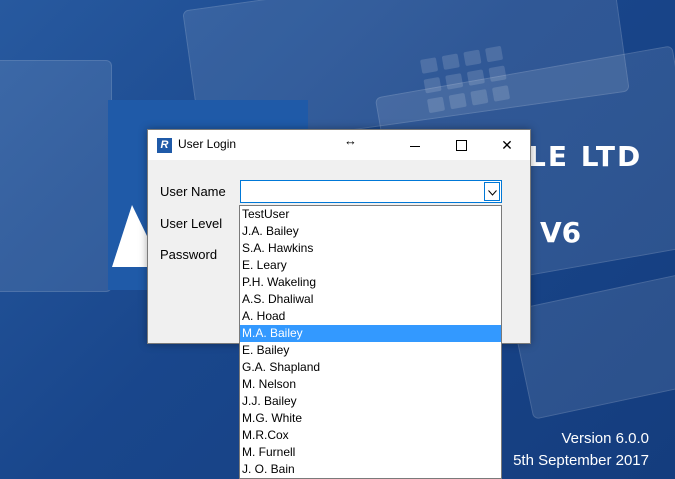  I want to click on dropdown-item: M. Nelson, so click(370, 384).